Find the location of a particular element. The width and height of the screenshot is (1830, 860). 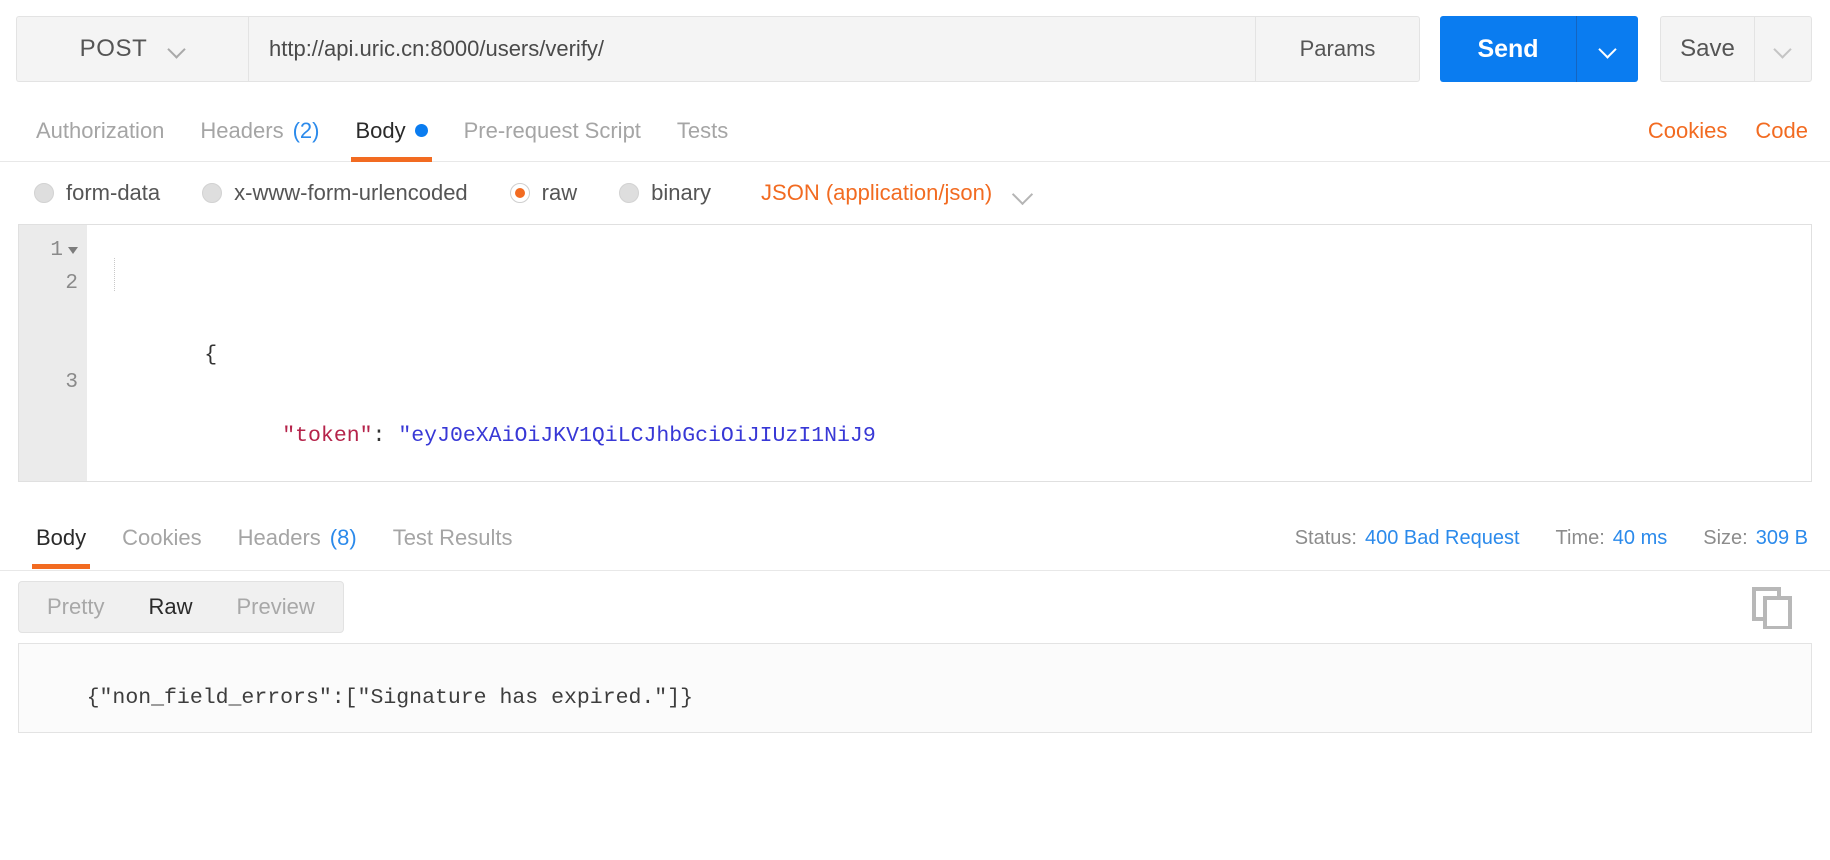

response-view-mode-group: Pretty Raw Preview is located at coordinates (181, 607).